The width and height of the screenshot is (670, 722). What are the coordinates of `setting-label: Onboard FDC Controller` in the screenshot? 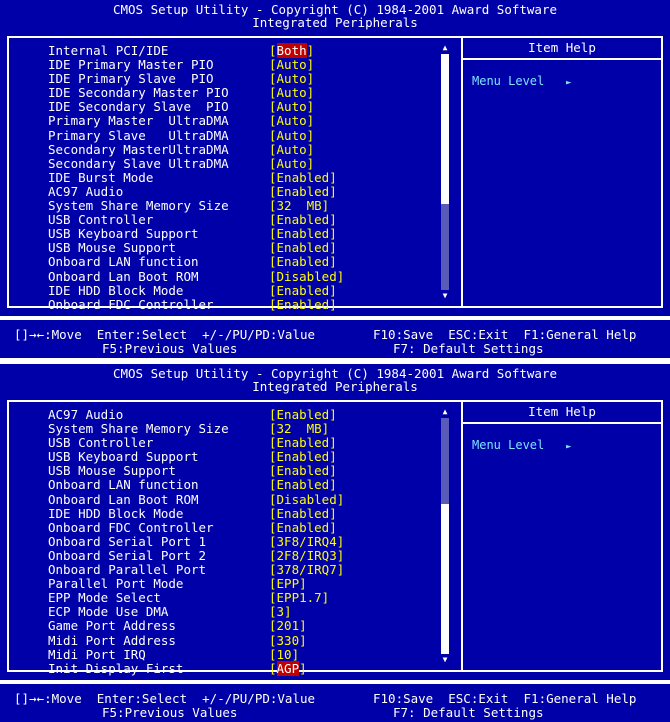 It's located at (131, 527).